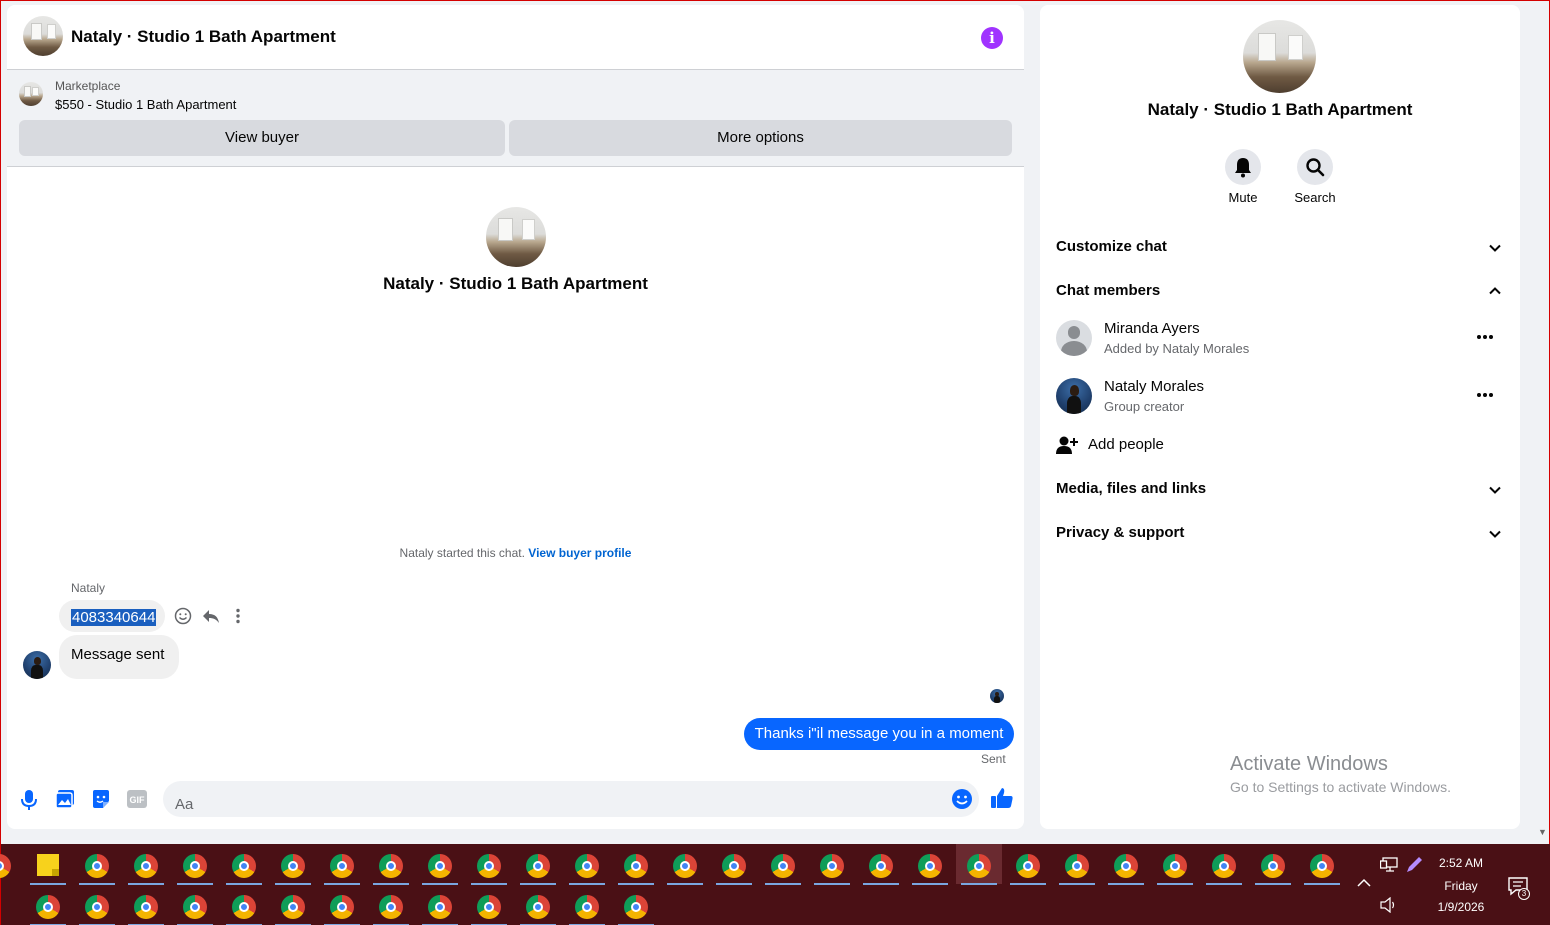 The width and height of the screenshot is (1550, 925). What do you see at coordinates (579, 553) in the screenshot?
I see `view-buyer-profile-link: View buyer profile` at bounding box center [579, 553].